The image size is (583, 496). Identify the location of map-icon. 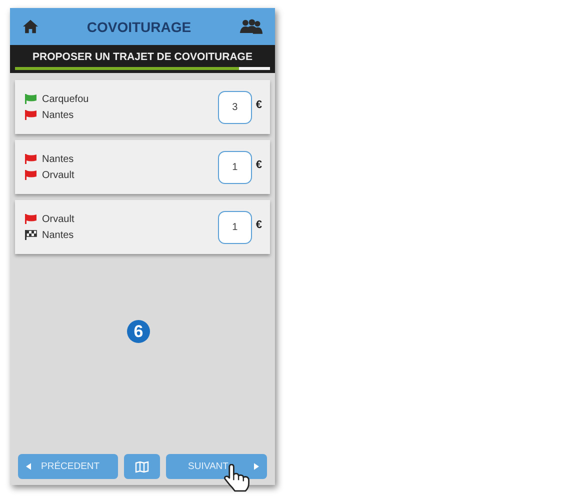
(142, 466).